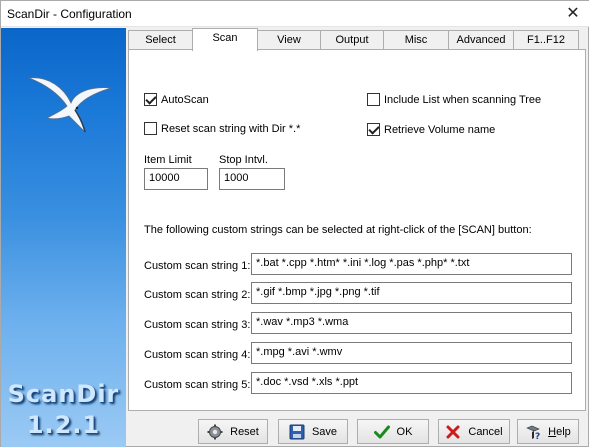 Image resolution: width=589 pixels, height=447 pixels. Describe the element at coordinates (225, 39) in the screenshot. I see `tab-scan: Scan` at that location.